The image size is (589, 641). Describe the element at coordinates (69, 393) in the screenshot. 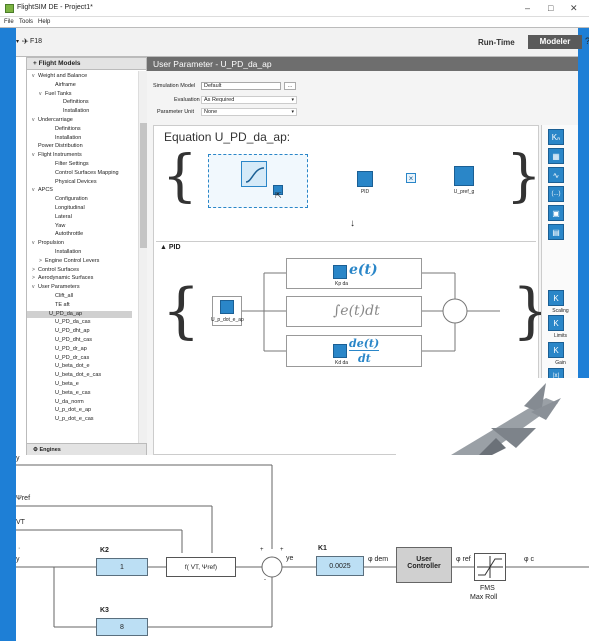

I see `tree-item: U_beta_e_cas` at that location.